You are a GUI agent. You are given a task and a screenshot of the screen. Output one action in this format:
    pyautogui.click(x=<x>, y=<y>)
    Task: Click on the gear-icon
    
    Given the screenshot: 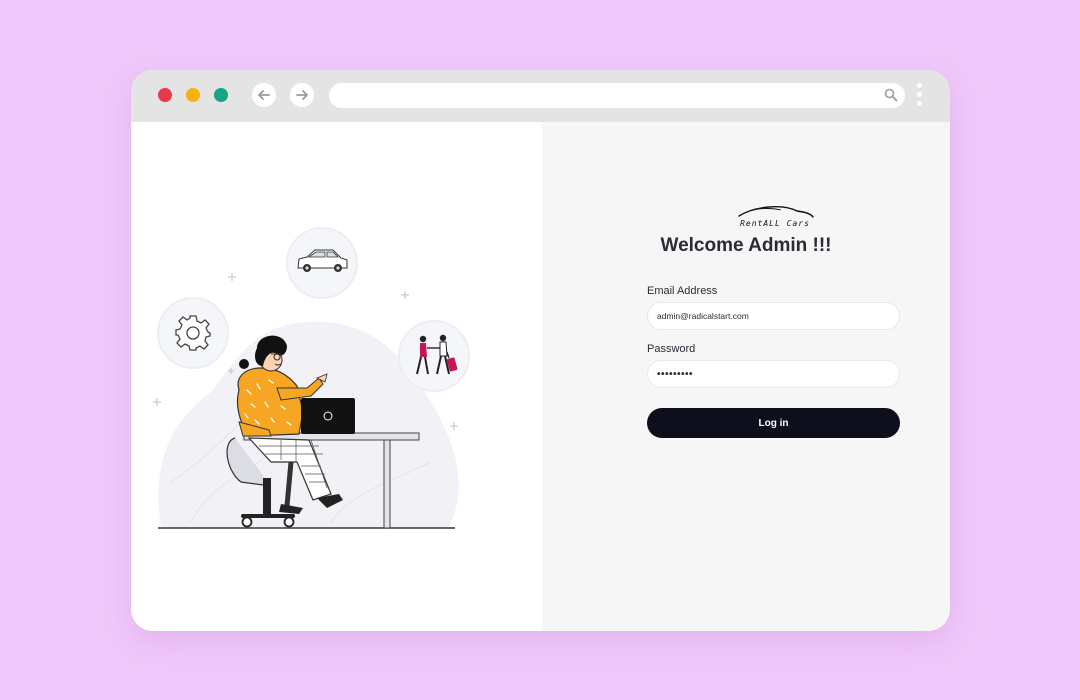 What is the action you would take?
    pyautogui.click(x=193, y=333)
    